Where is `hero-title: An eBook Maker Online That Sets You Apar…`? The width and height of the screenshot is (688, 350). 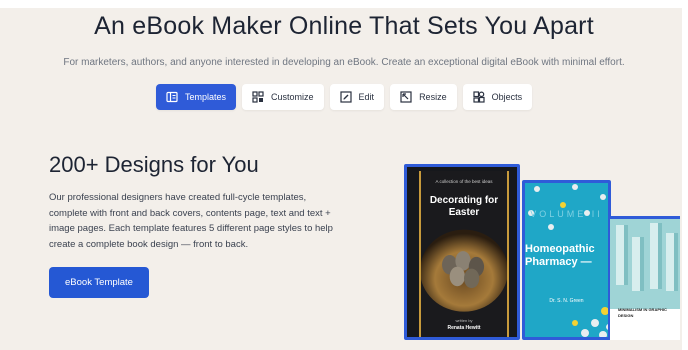
hero-title: An eBook Maker Online That Sets You Apar… is located at coordinates (344, 26).